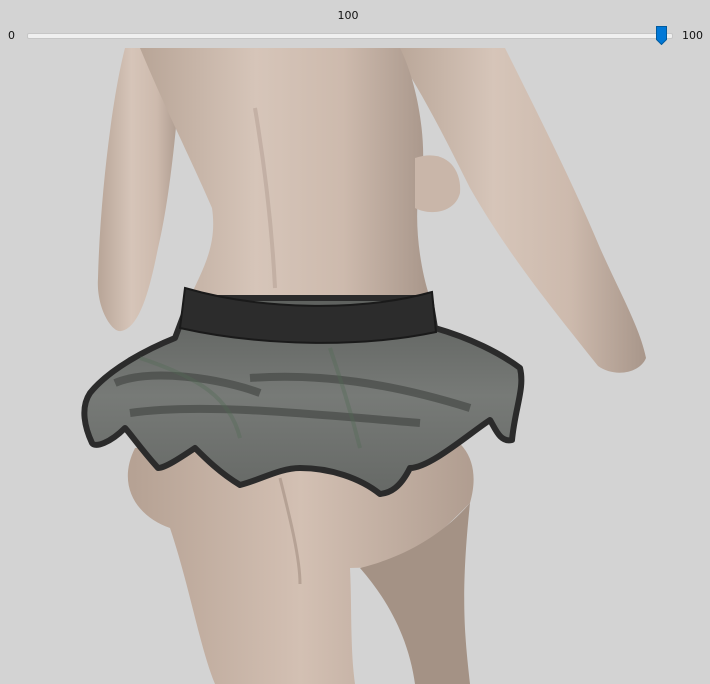  What do you see at coordinates (348, 15) in the screenshot?
I see `slider-value-label: 100` at bounding box center [348, 15].